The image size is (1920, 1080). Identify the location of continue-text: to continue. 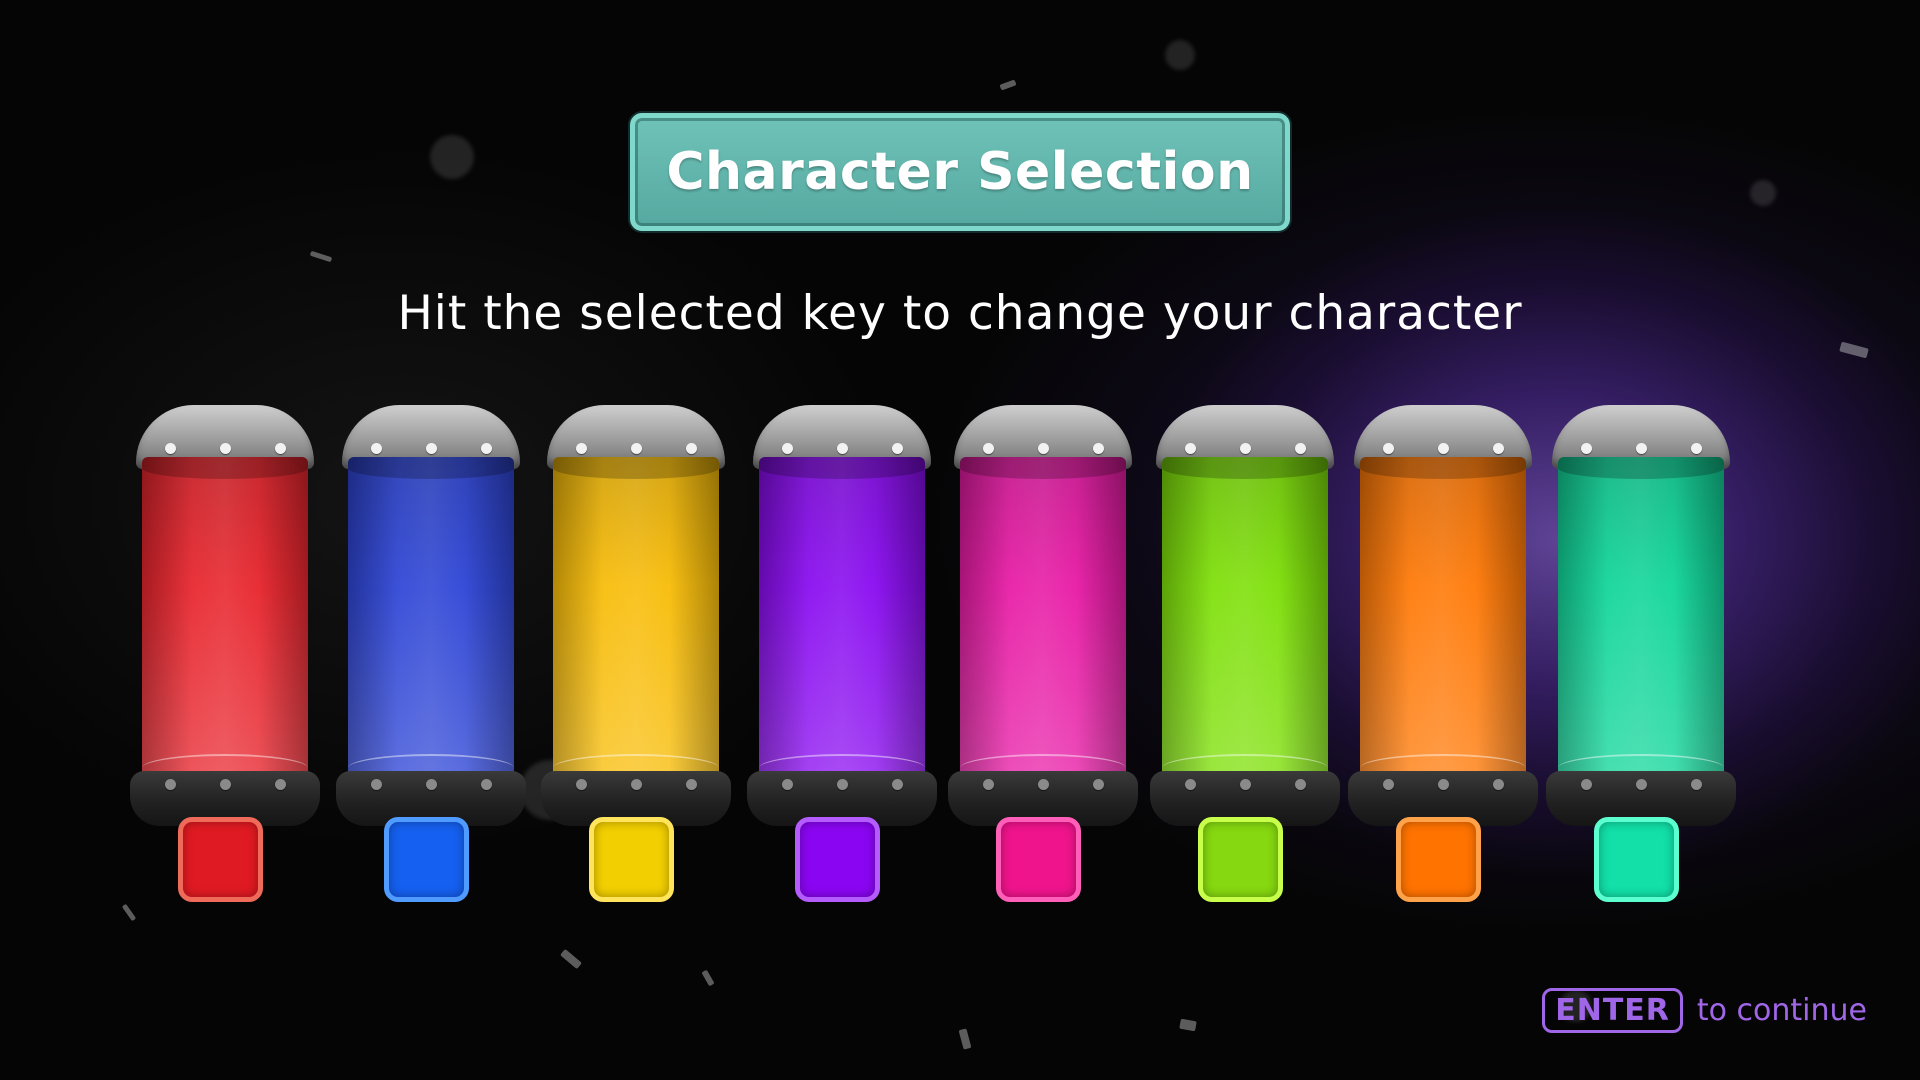
(1781, 1010).